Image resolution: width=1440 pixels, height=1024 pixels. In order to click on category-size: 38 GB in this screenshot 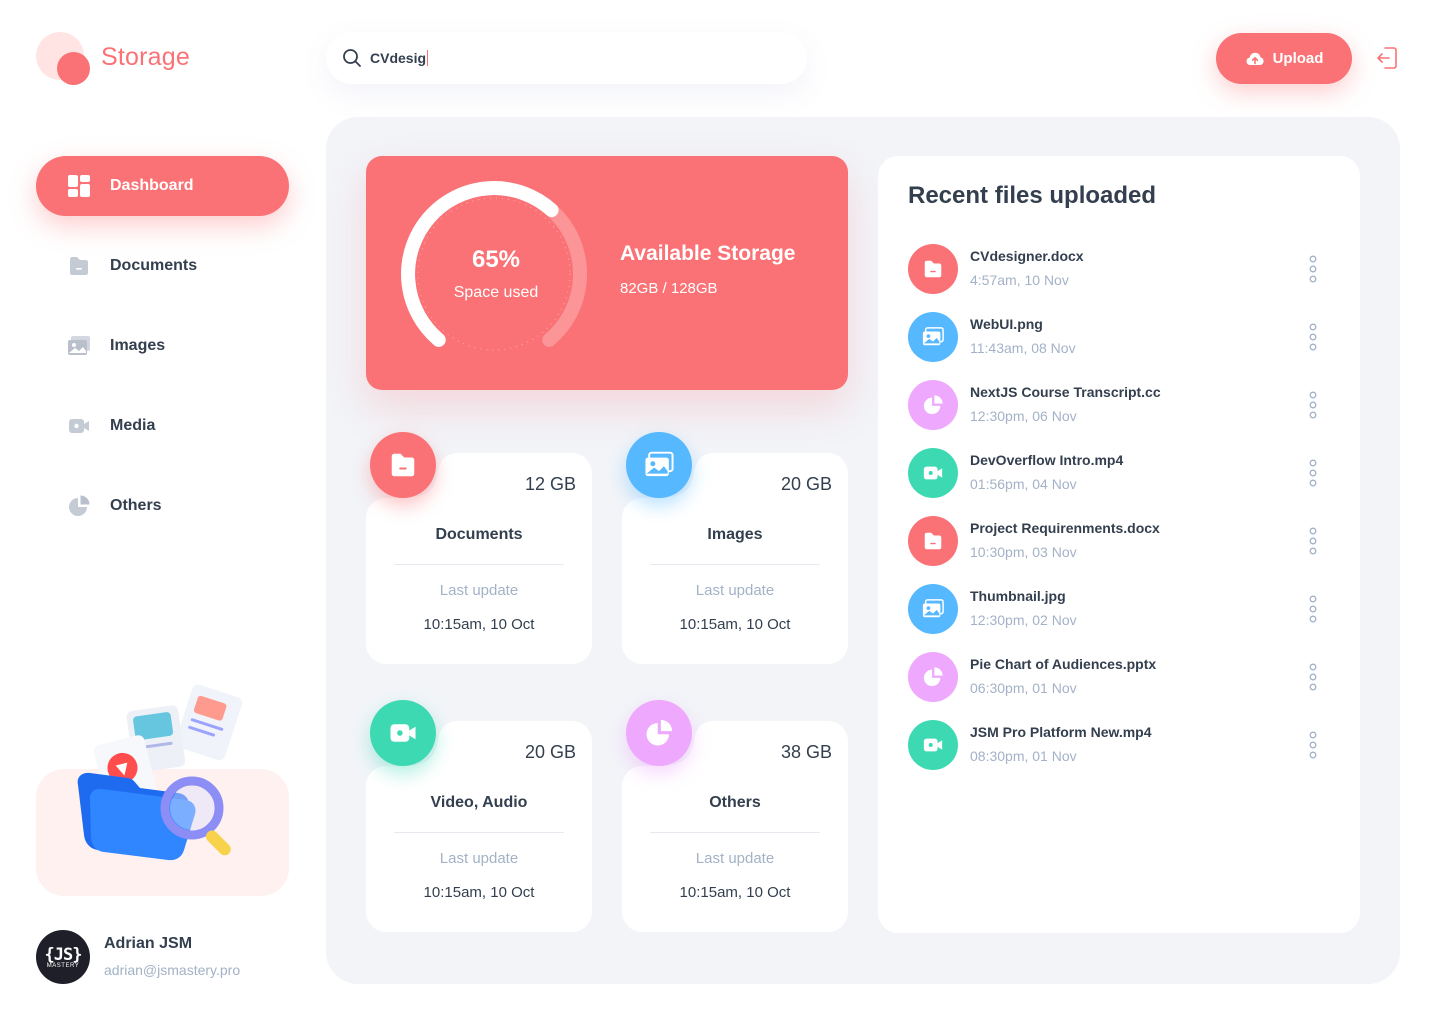, I will do `click(806, 752)`.